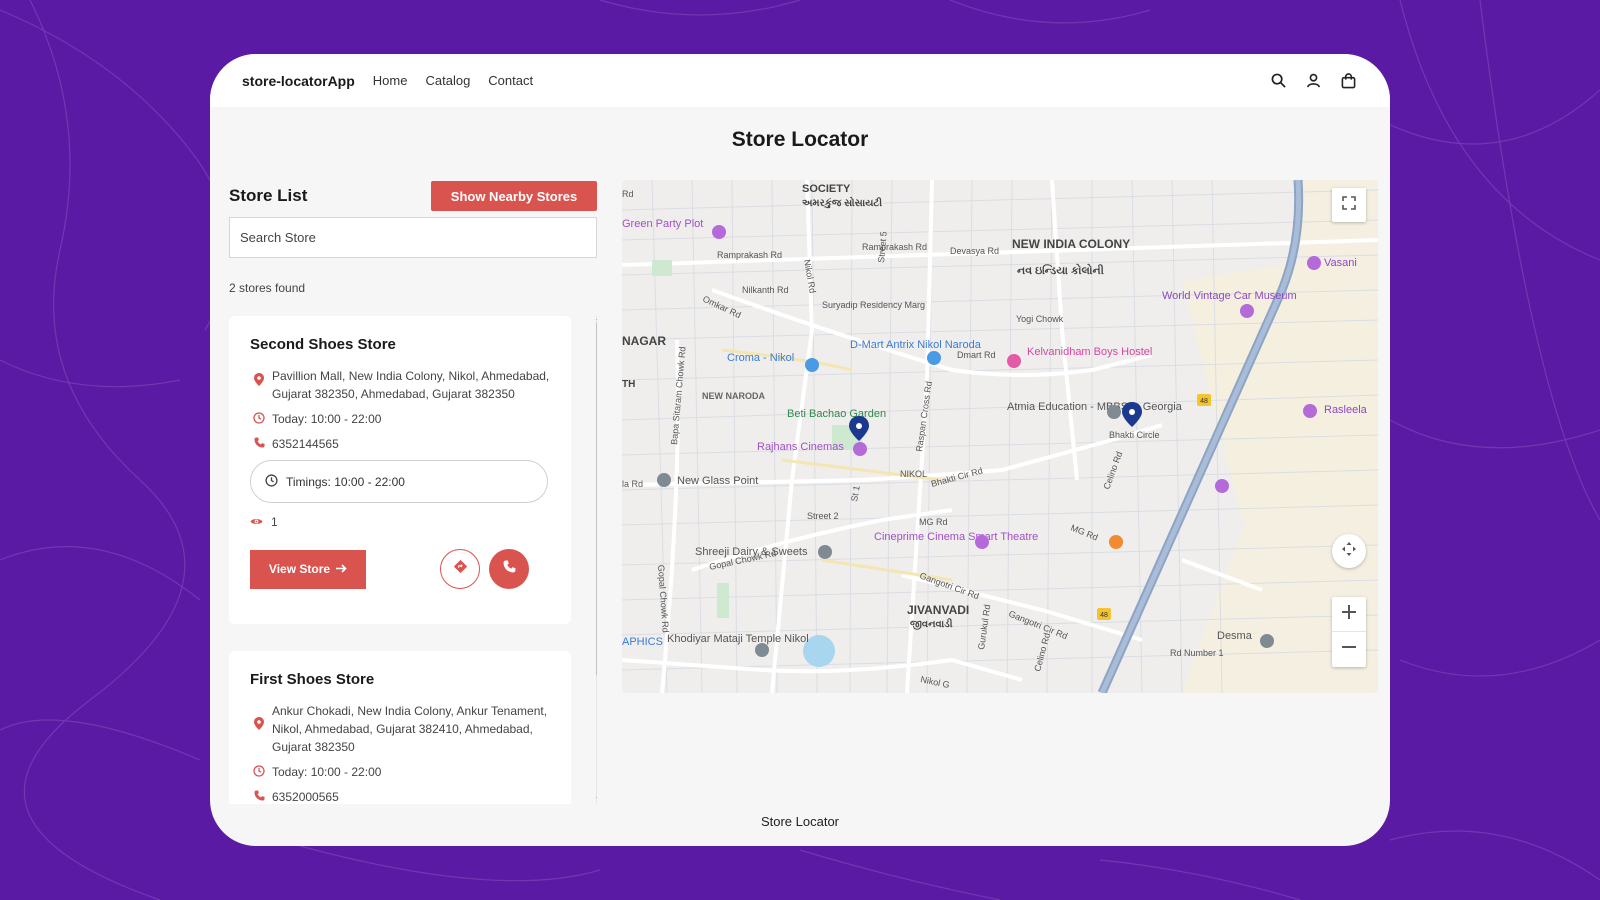 This screenshot has height=900, width=1600. Describe the element at coordinates (751, 552) in the screenshot. I see `svg-text: Shreeji Dairy & Sweets` at that location.